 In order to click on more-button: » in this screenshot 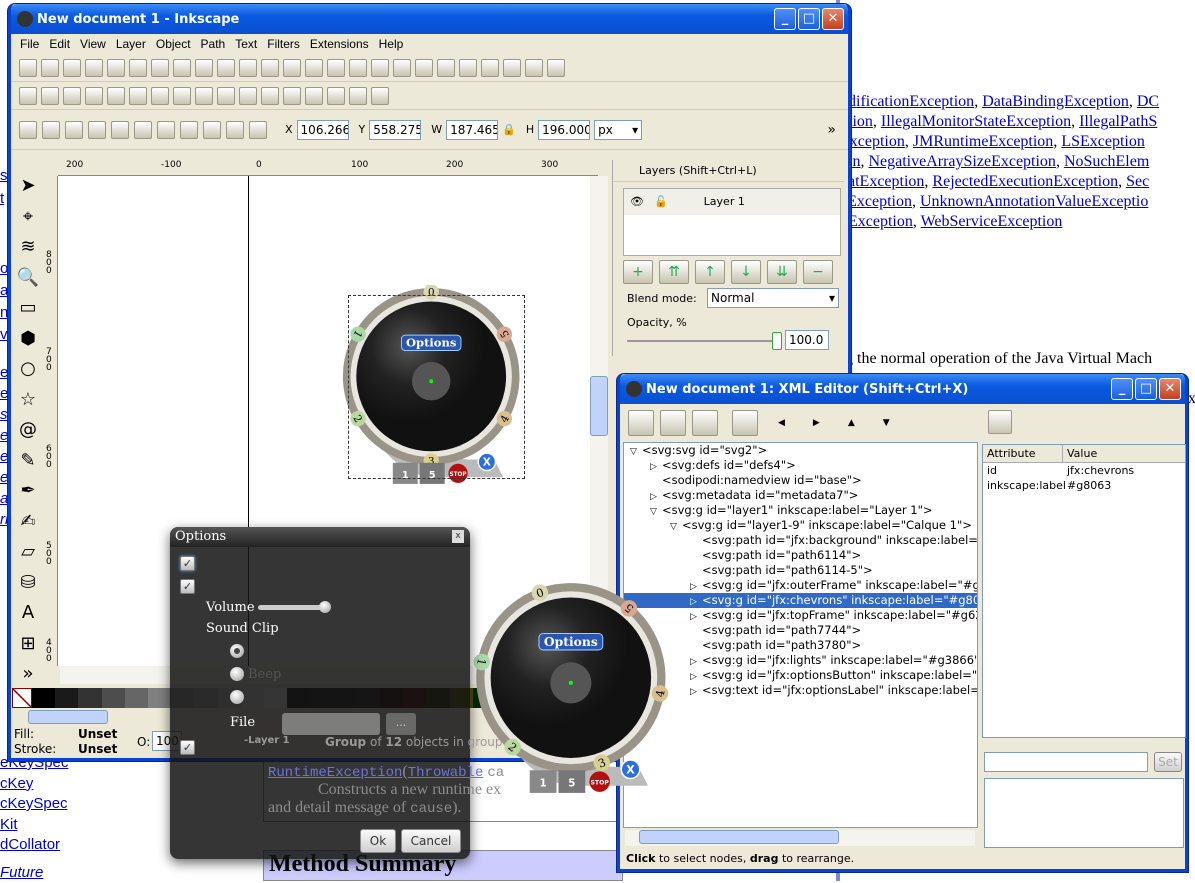, I will do `click(831, 130)`.